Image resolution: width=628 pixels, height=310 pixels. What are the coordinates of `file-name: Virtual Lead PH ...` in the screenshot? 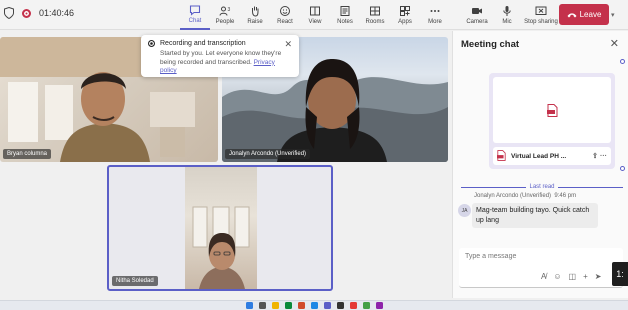 It's located at (539, 156).